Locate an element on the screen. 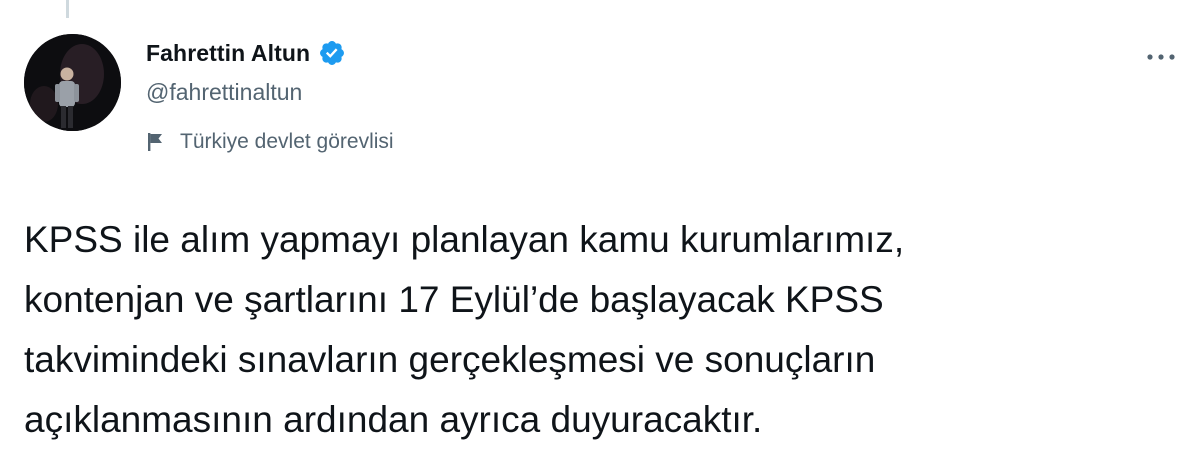  author-name-row: Fahrettin Altun is located at coordinates (246, 53).